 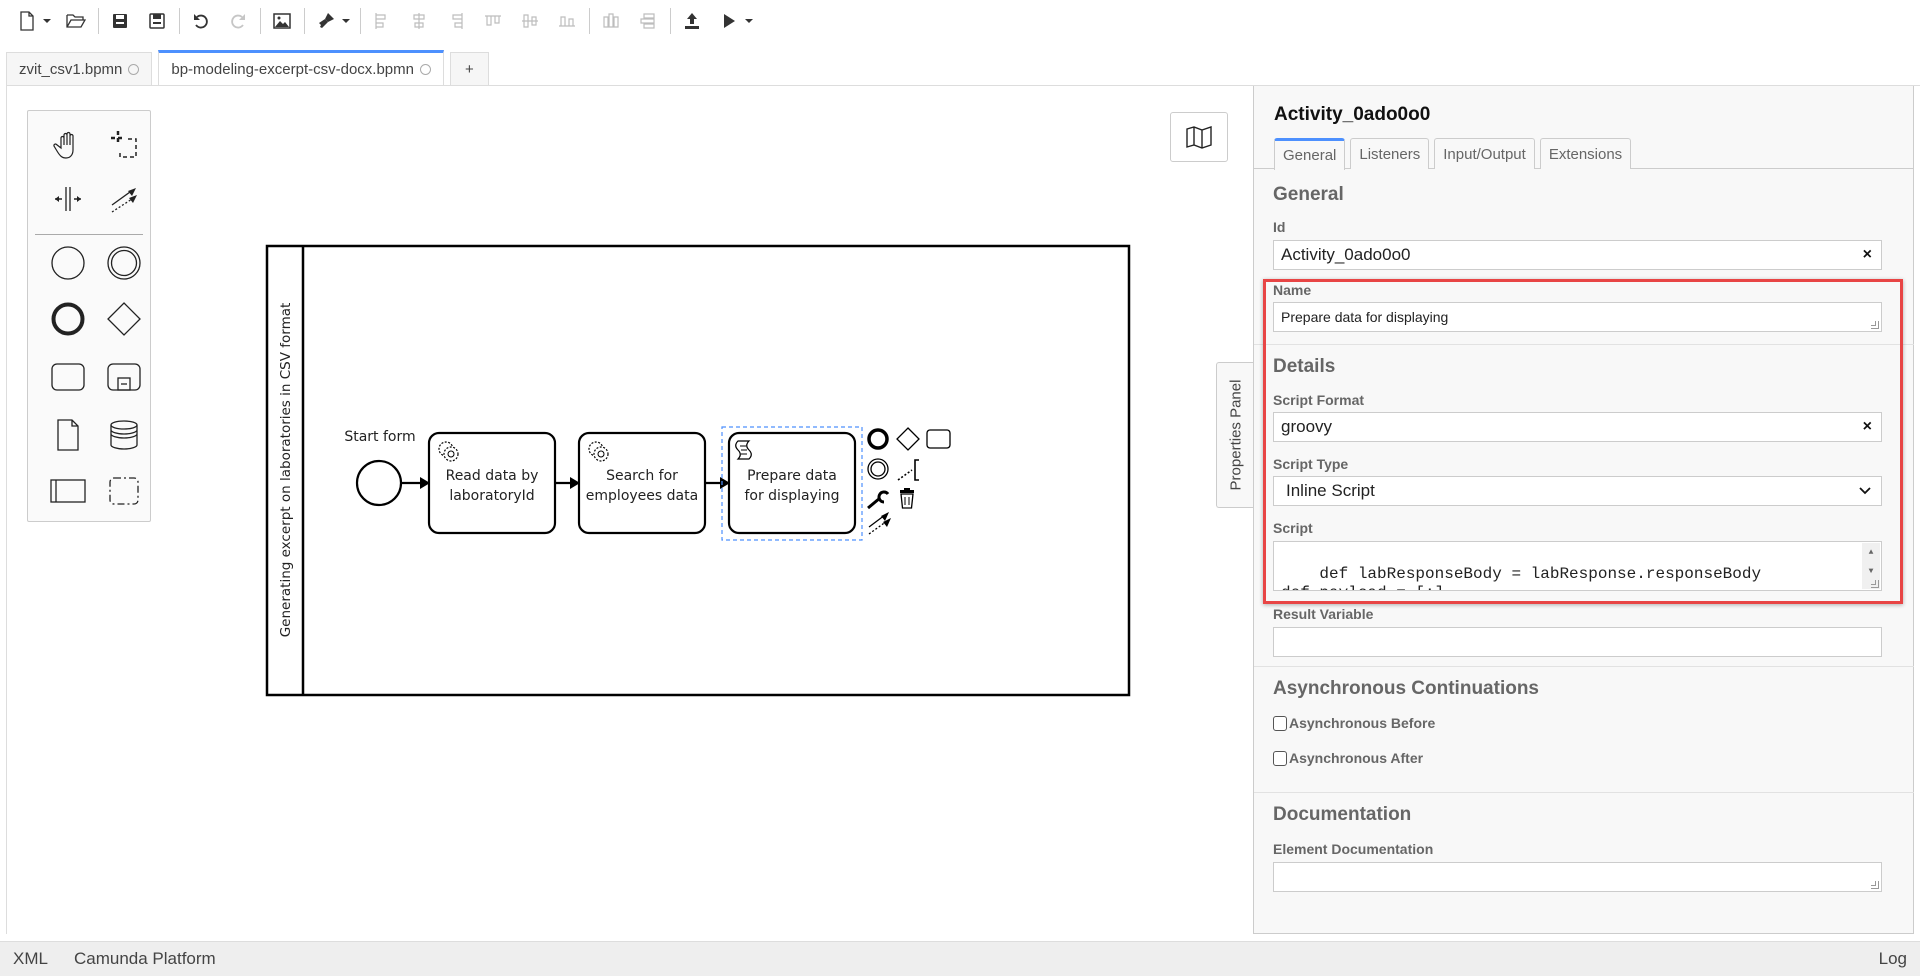 I want to click on platform-selector: Camunda Platform, so click(x=145, y=959).